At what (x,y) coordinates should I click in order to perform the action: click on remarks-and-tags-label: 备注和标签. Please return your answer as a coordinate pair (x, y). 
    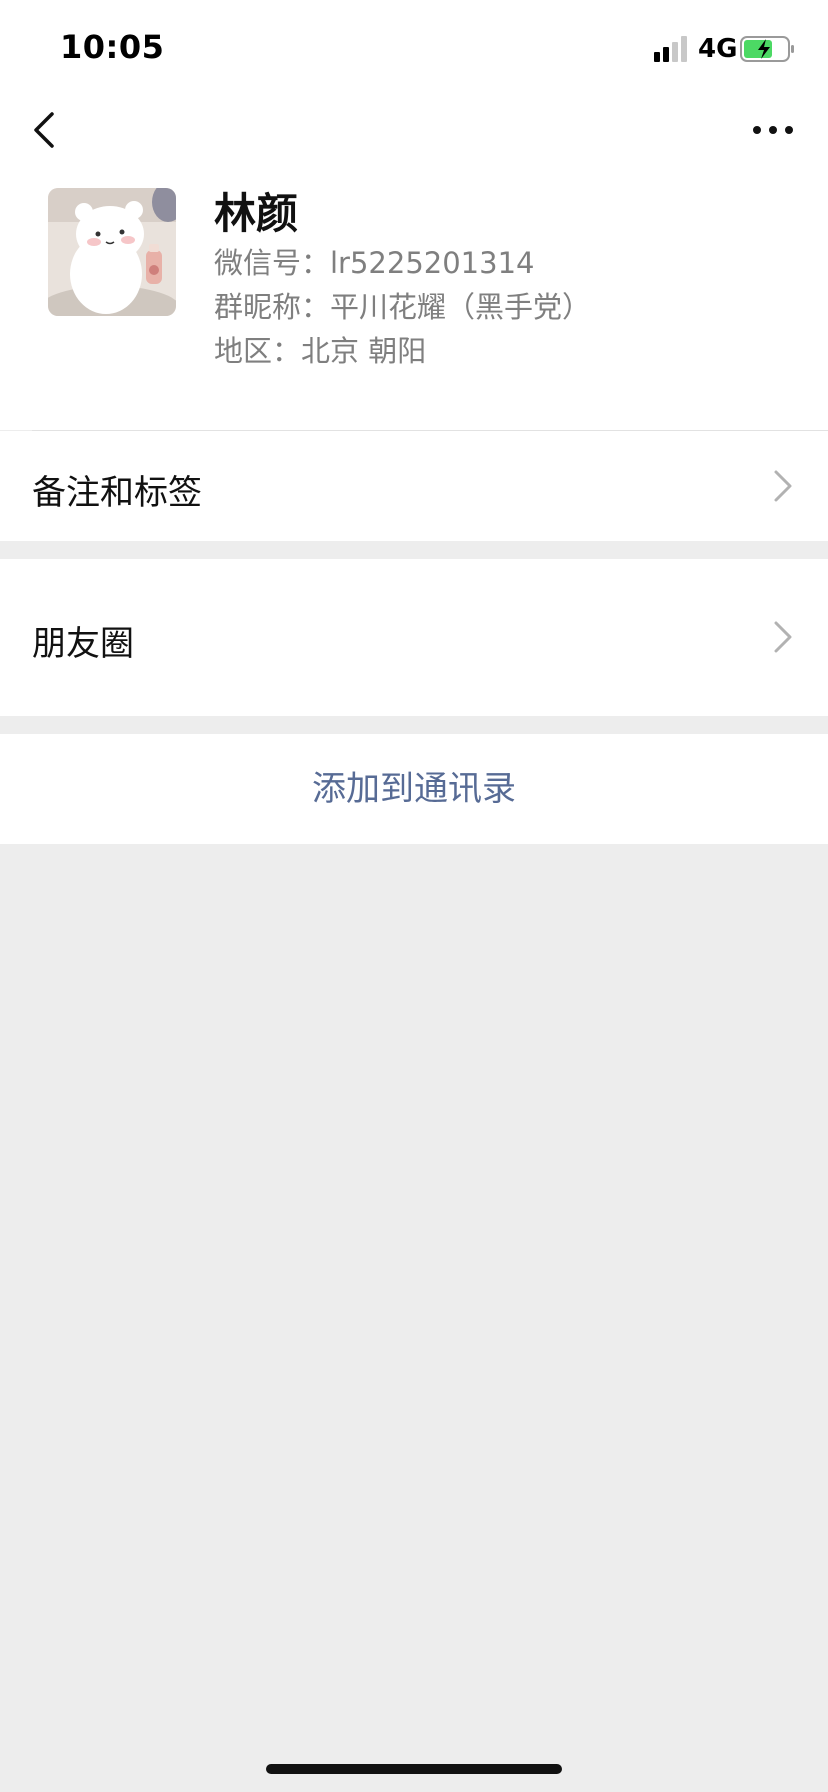
    Looking at the image, I should click on (117, 493).